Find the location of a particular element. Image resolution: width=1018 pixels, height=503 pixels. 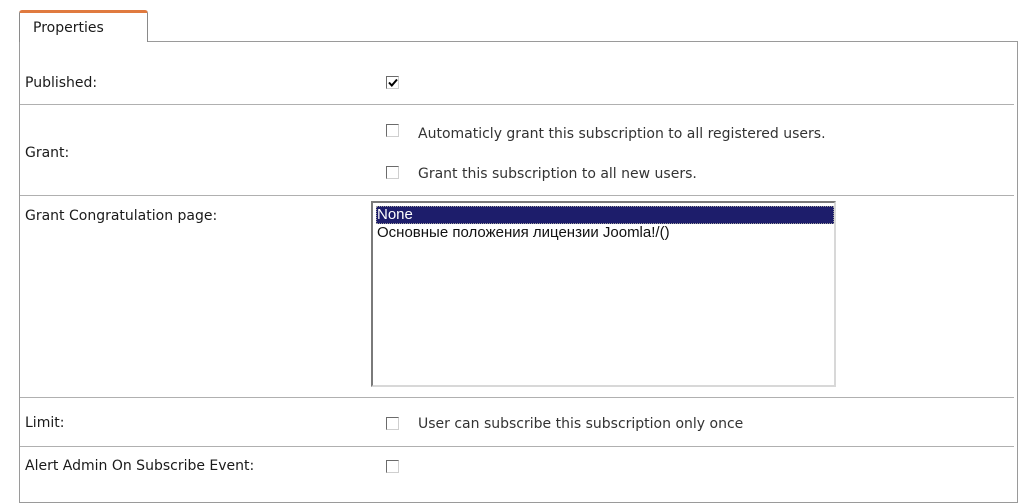

tab-properties: Properties is located at coordinates (83, 26).